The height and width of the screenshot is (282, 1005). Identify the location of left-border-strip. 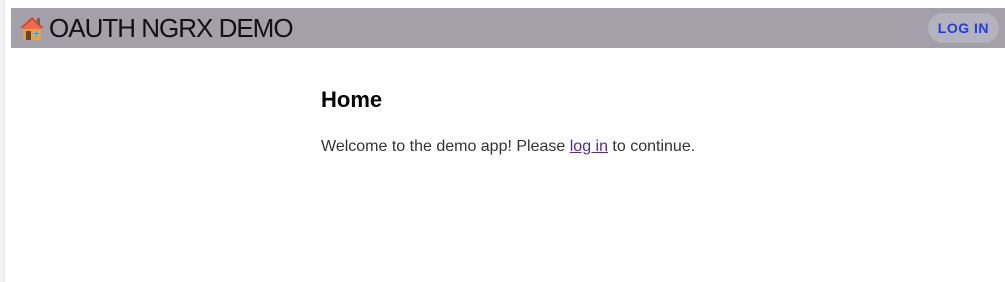
(2, 141).